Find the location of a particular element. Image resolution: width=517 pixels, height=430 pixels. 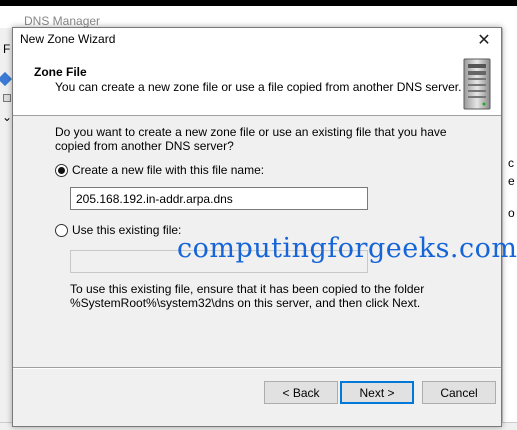

radio-unselected-icon is located at coordinates (61, 230).